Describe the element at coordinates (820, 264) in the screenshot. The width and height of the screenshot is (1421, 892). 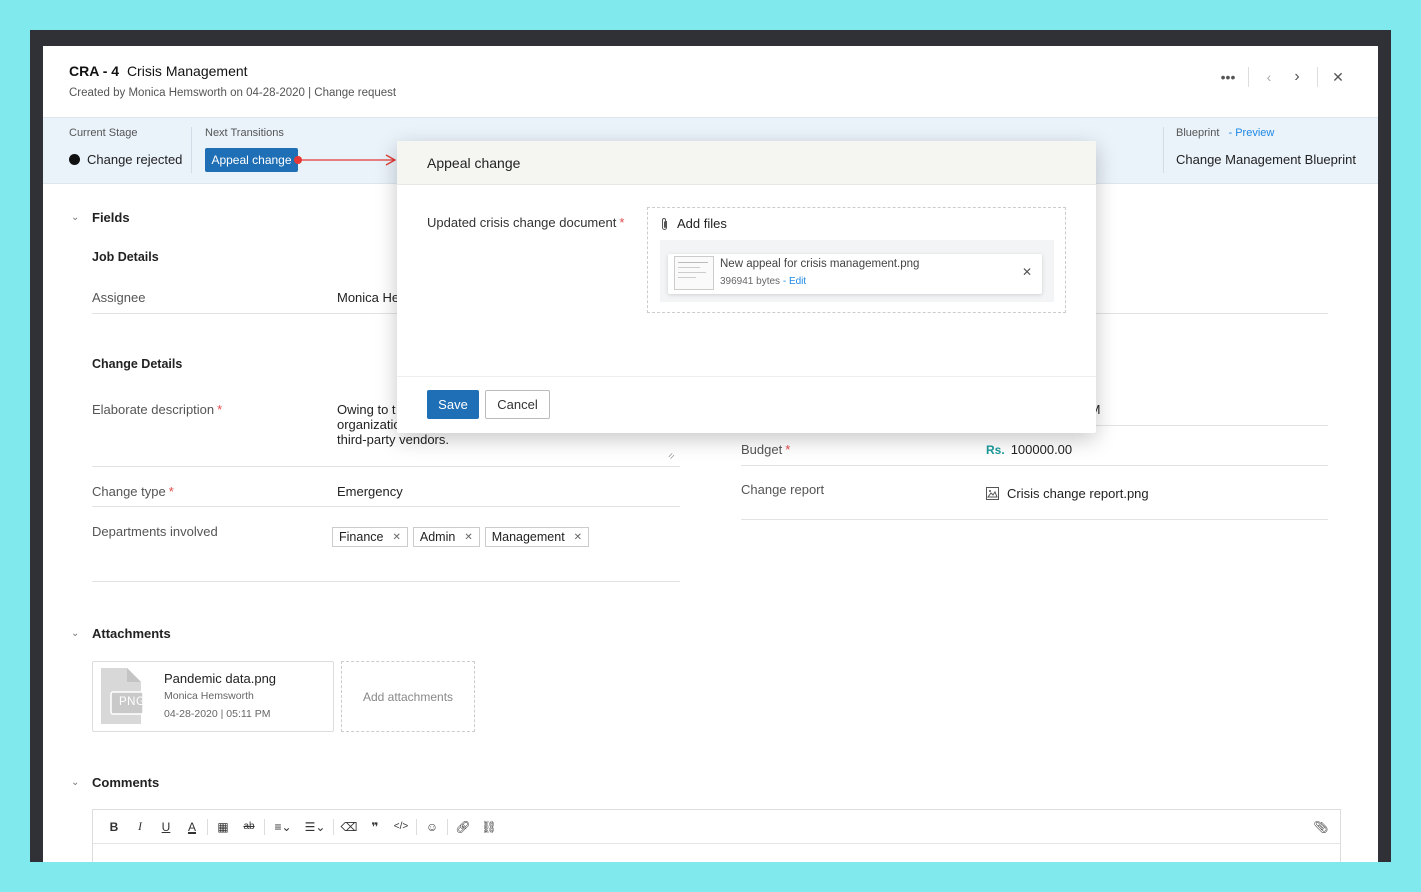
I see `uploaded-file-name: New appeal for crisis management.png` at that location.